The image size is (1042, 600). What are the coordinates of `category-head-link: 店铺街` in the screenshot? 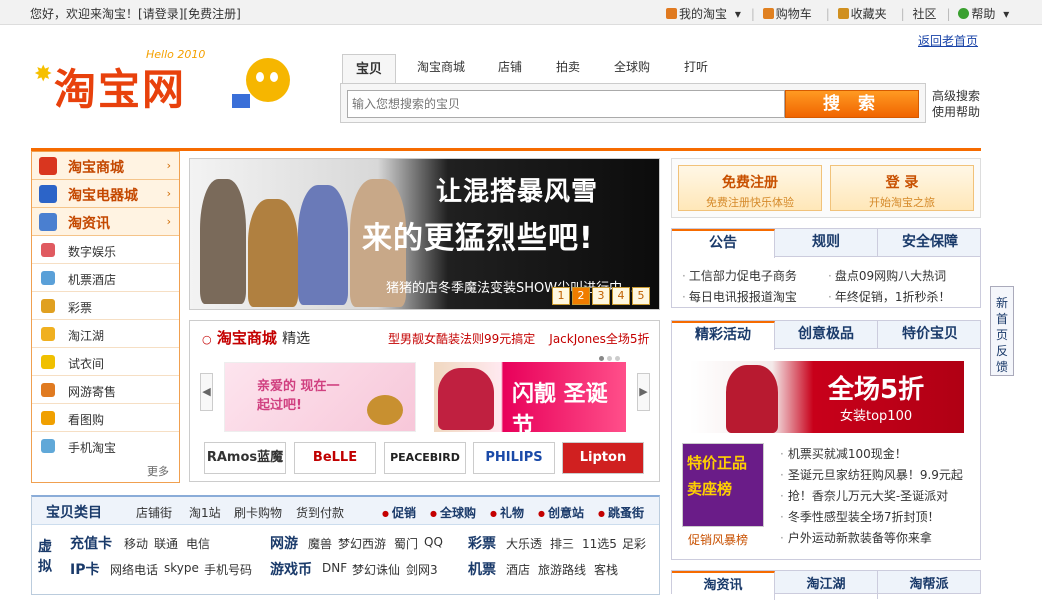 It's located at (154, 512).